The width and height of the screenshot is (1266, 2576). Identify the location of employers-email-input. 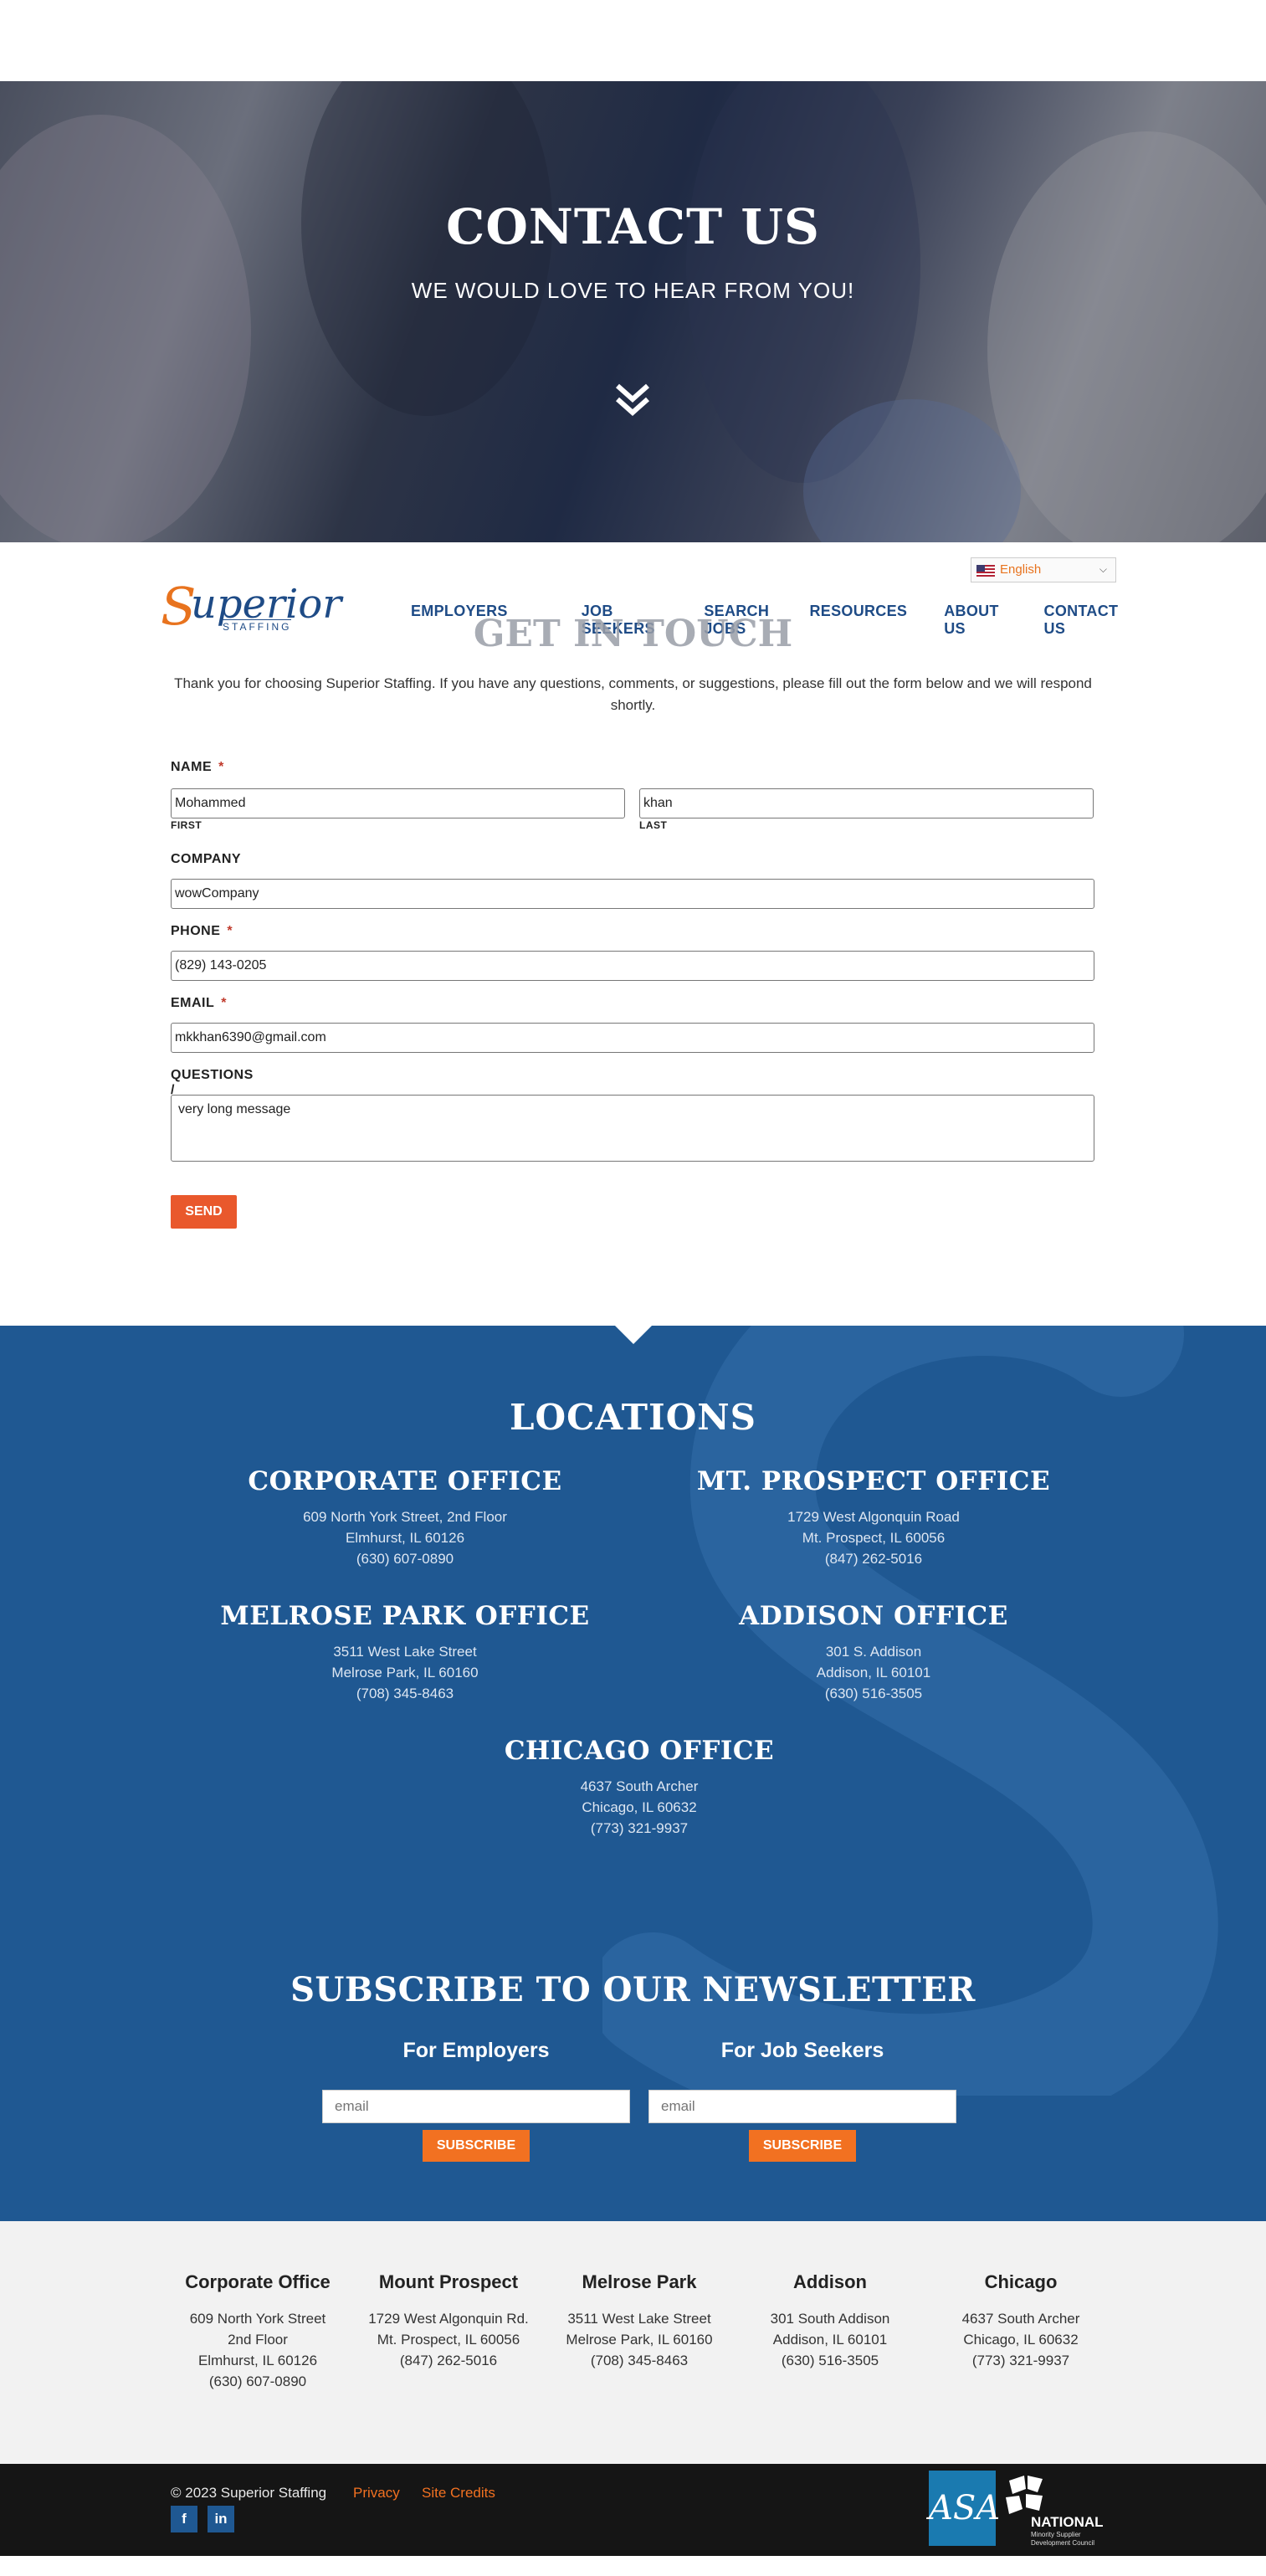
(476, 2106).